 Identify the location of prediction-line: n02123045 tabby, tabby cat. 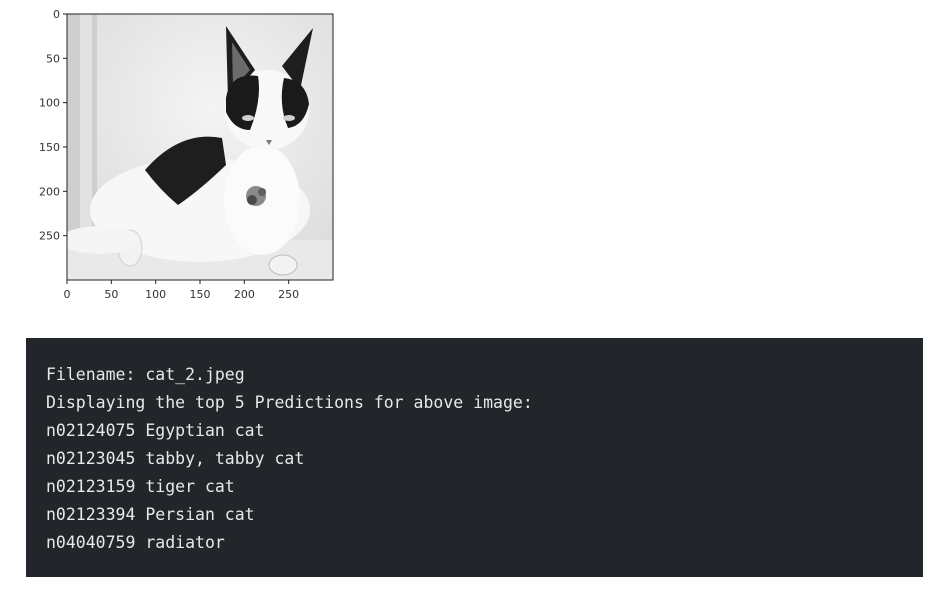
(175, 458).